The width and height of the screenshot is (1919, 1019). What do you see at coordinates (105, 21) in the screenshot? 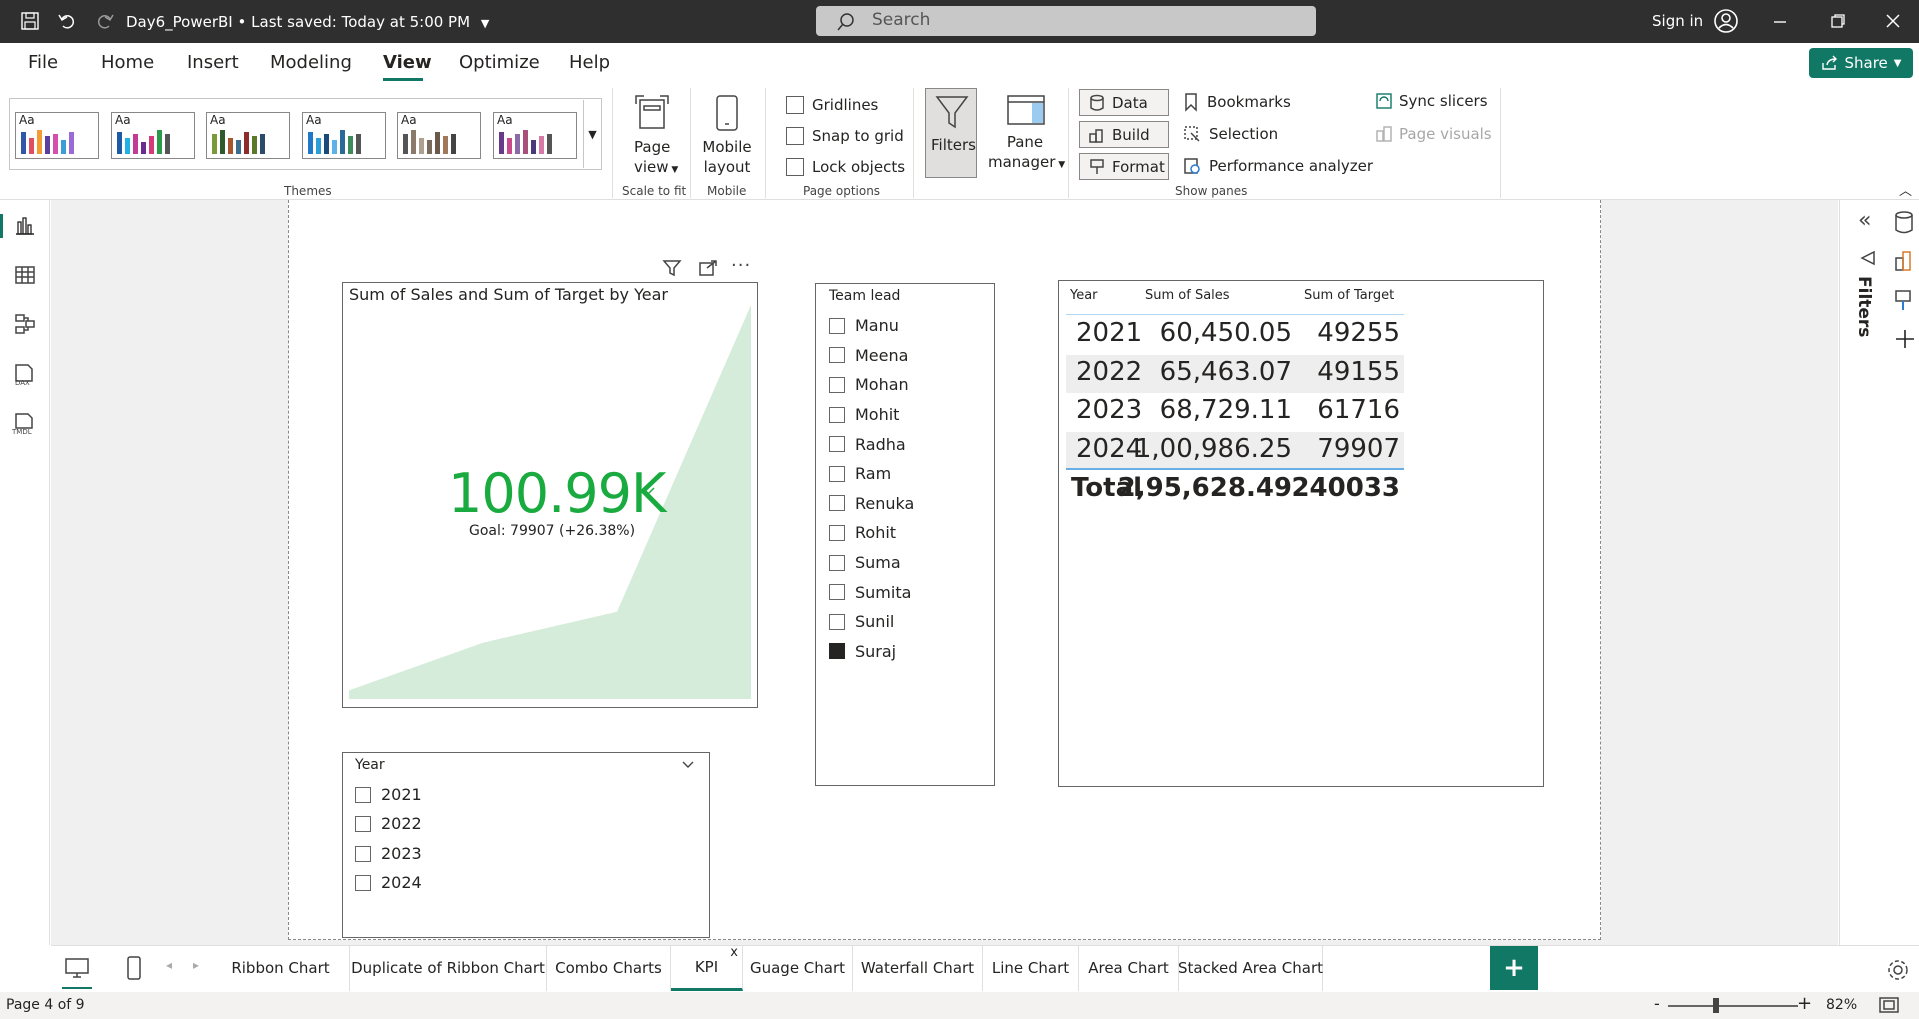
I see `redo-icon` at bounding box center [105, 21].